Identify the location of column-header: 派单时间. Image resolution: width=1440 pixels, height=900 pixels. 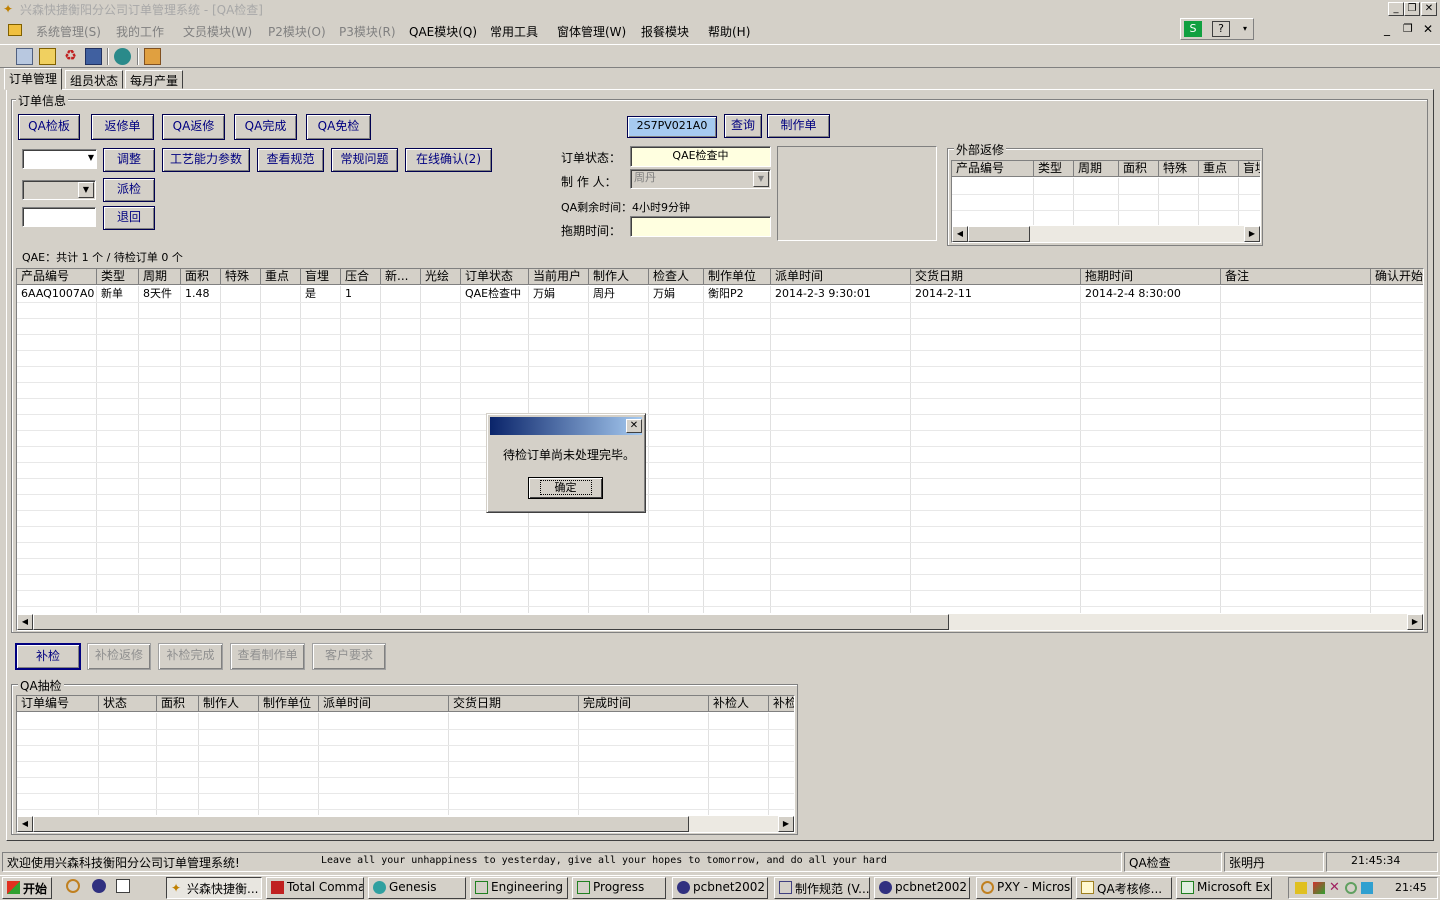
(384, 704).